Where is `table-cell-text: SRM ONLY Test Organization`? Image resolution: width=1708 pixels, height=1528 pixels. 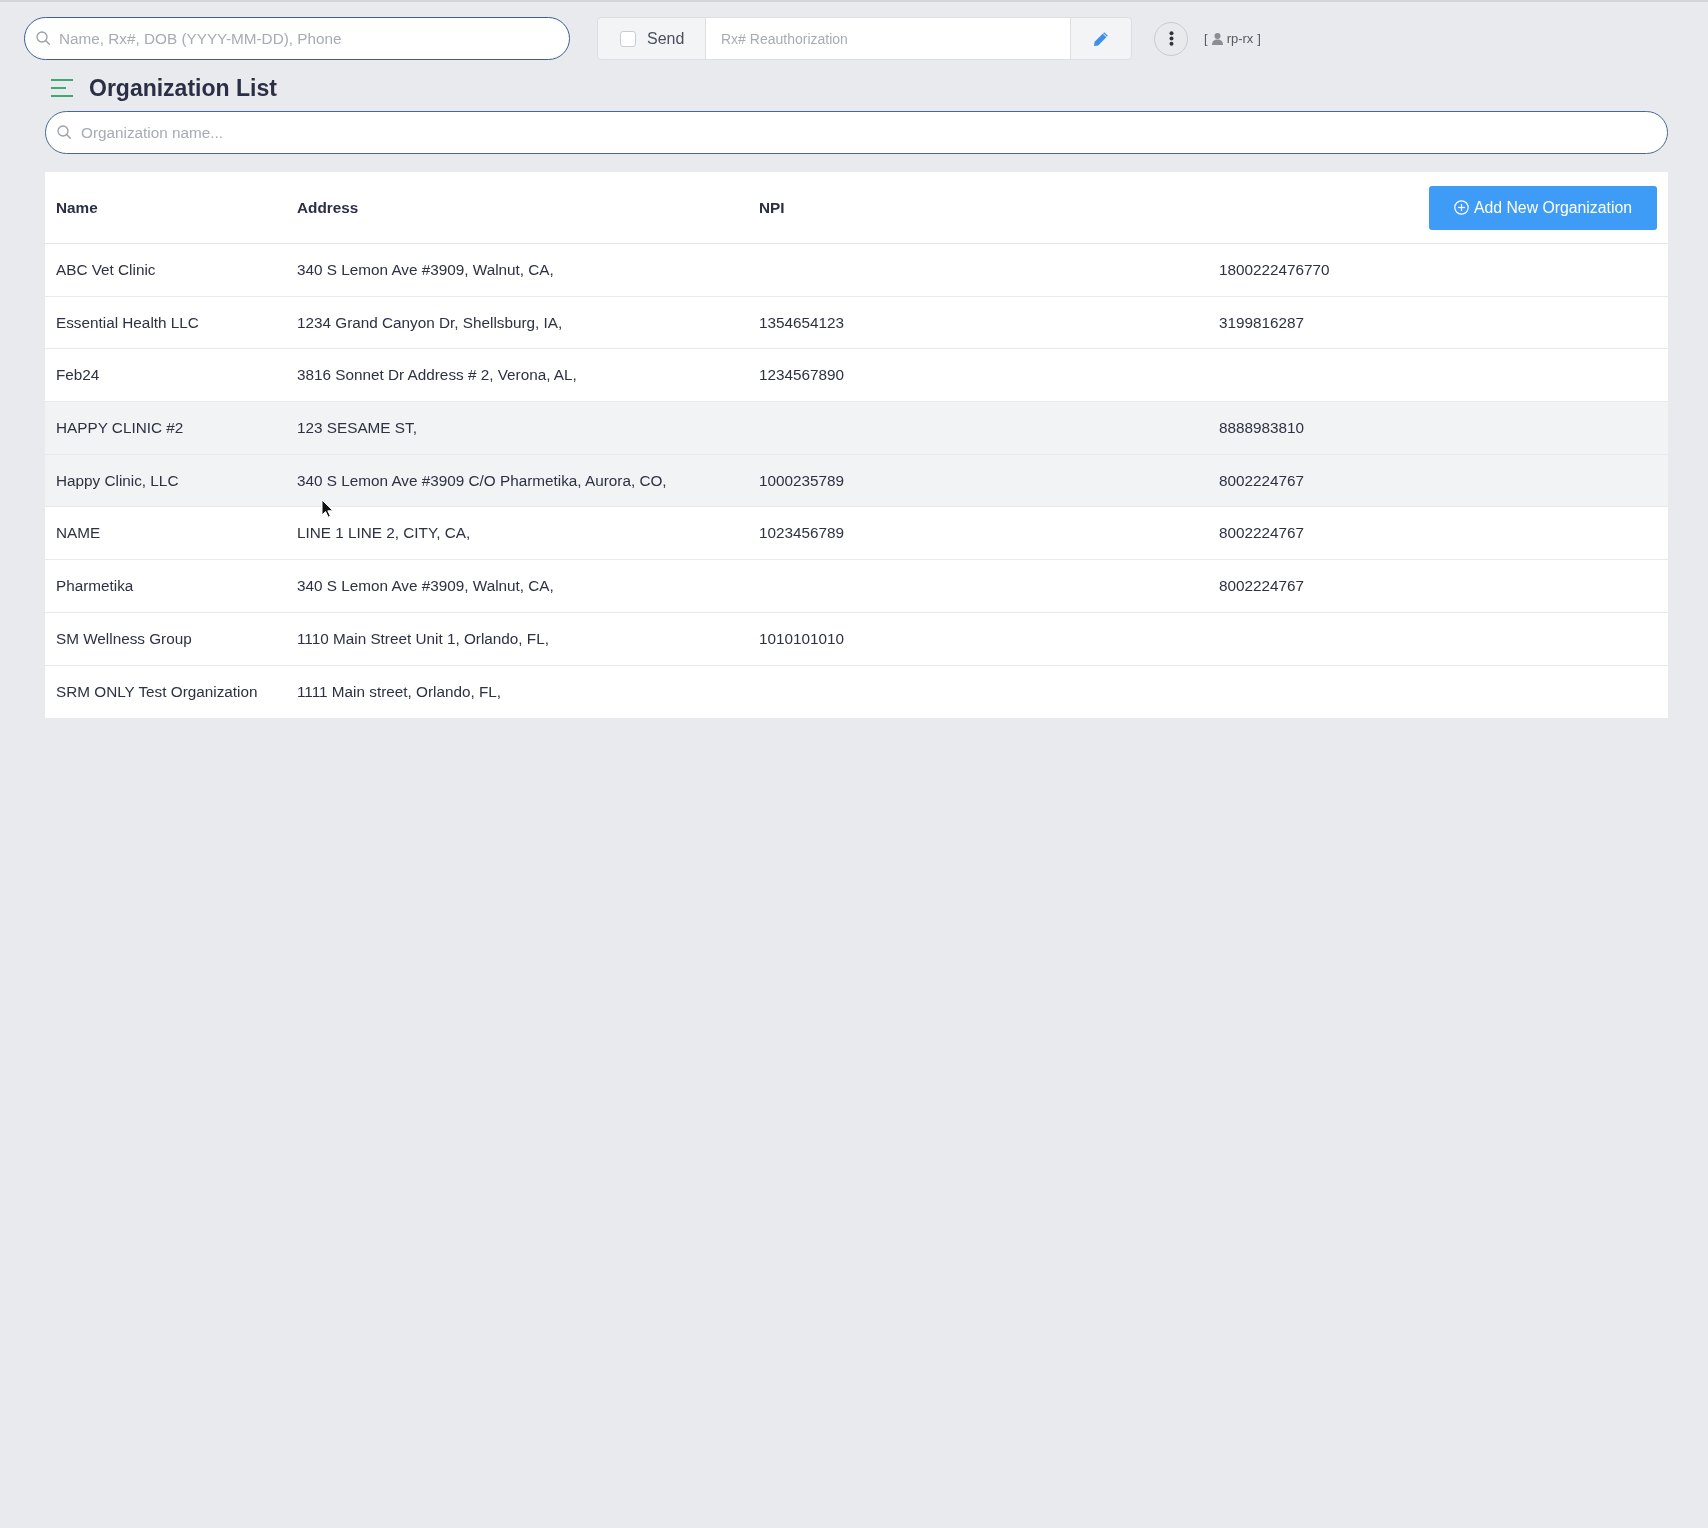 table-cell-text: SRM ONLY Test Organization is located at coordinates (156, 691).